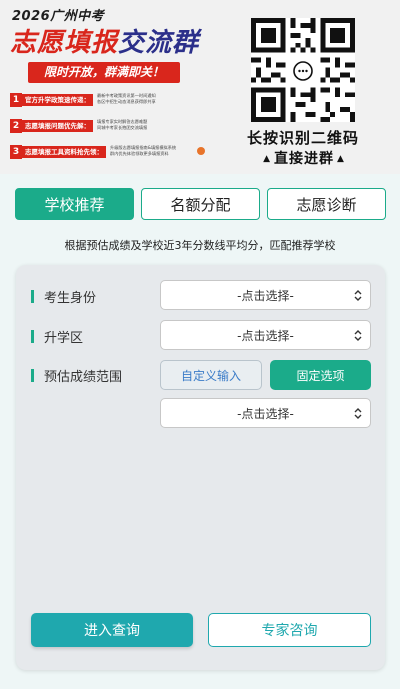 The width and height of the screenshot is (400, 689). I want to click on benefit-desc-line: 同城中考家长抱团交流填报, so click(122, 127).